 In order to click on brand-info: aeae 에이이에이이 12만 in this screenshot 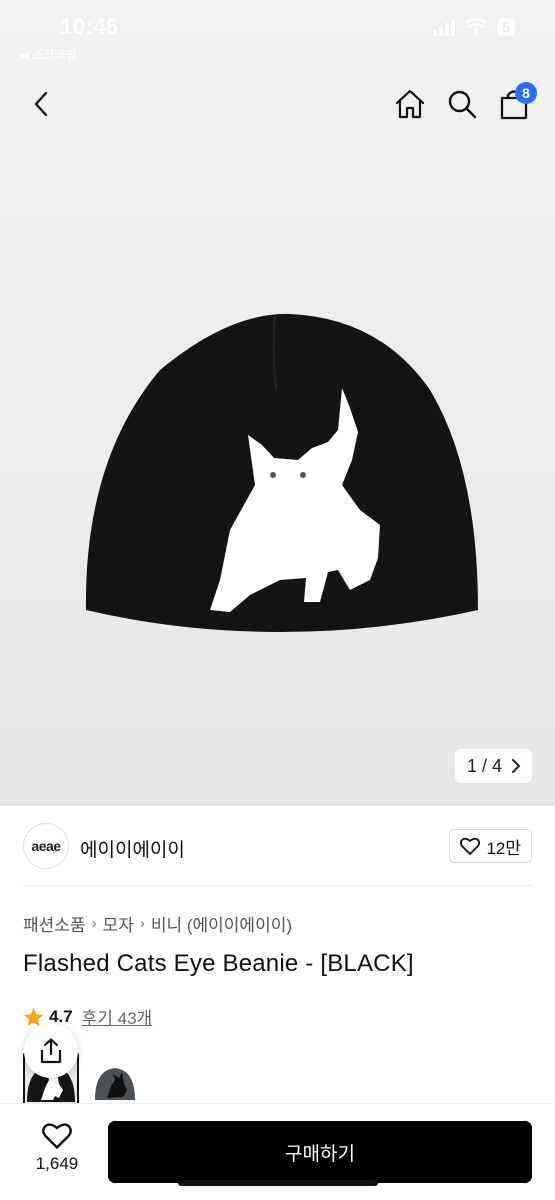, I will do `click(277, 846)`.